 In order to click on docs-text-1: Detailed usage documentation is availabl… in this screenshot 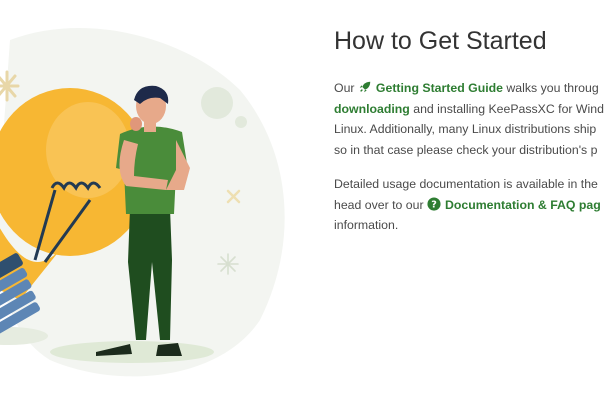, I will do `click(466, 184)`.